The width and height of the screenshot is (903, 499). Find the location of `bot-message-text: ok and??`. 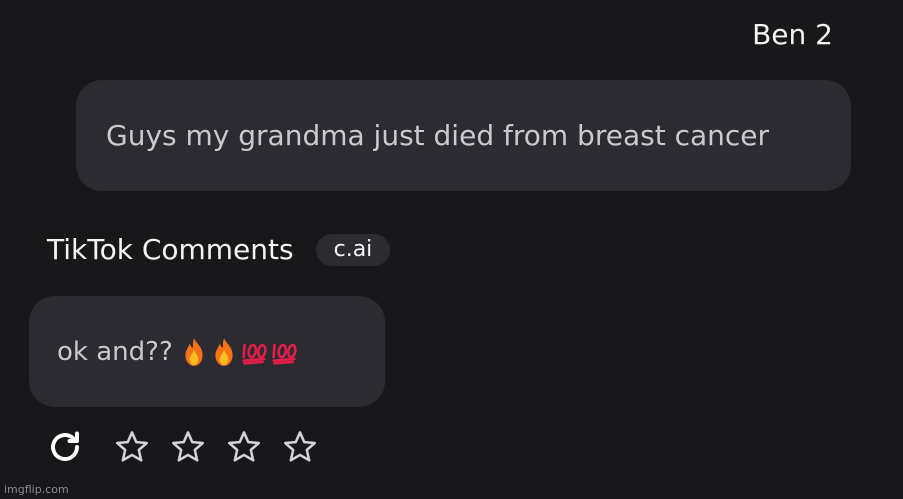

bot-message-text: ok and?? is located at coordinates (115, 351).